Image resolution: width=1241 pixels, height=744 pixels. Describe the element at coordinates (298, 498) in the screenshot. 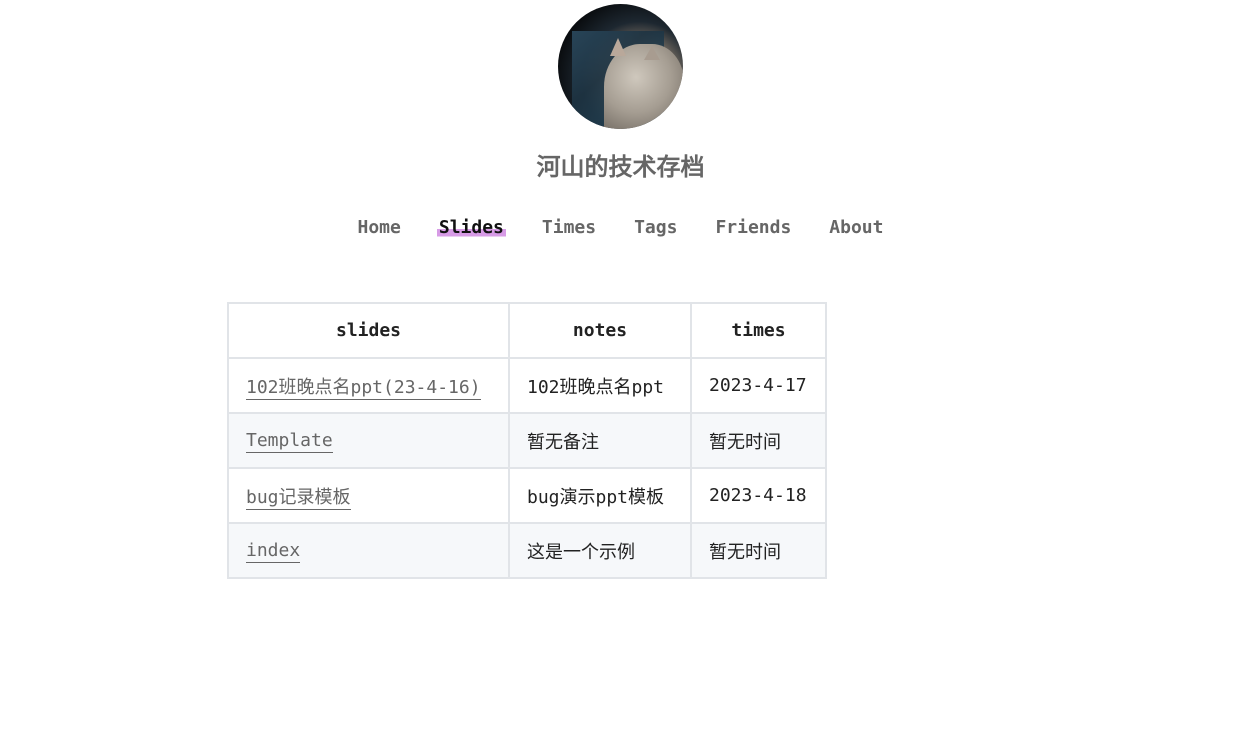

I see `slide-link: bug记录模板` at that location.